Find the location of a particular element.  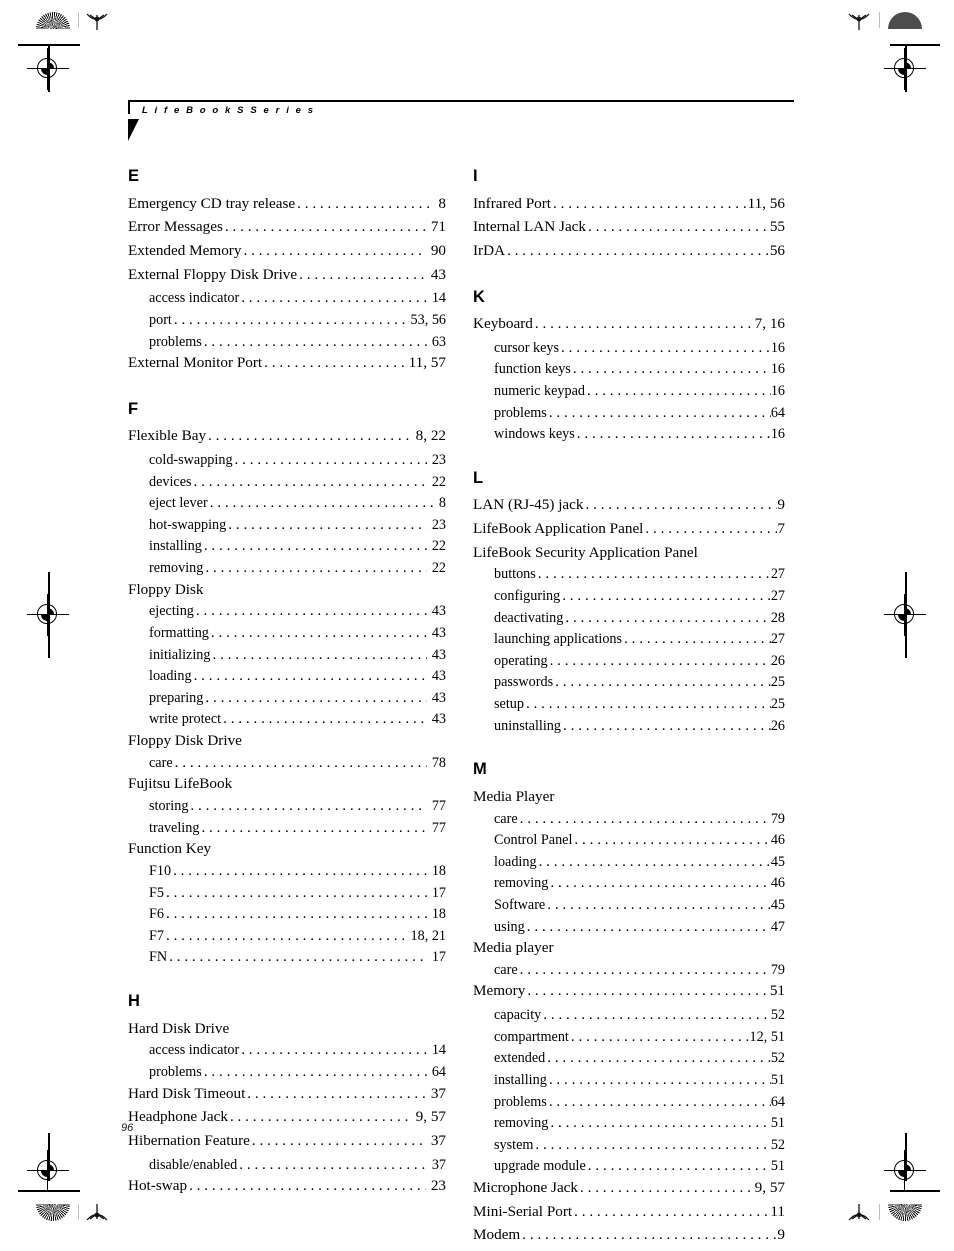

index-subentry: passwords 25 is located at coordinates (629, 681).